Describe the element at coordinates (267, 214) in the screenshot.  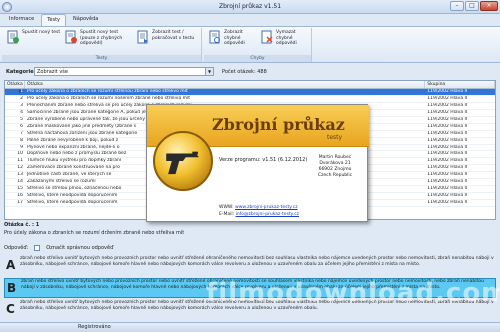
I see `mail-link: info@zbrojni-prukaz-testy.cz` at that location.